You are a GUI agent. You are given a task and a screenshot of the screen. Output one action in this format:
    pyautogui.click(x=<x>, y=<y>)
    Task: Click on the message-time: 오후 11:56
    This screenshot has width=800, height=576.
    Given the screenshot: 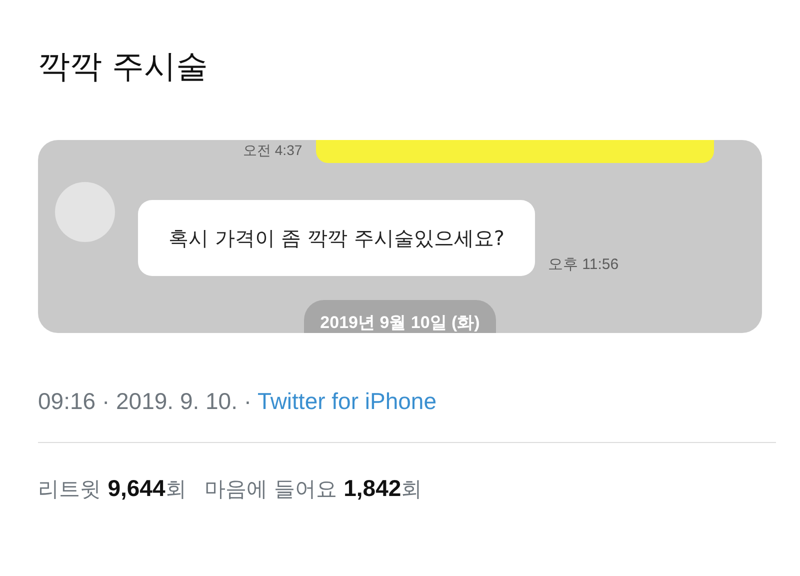 What is the action you would take?
    pyautogui.click(x=583, y=264)
    